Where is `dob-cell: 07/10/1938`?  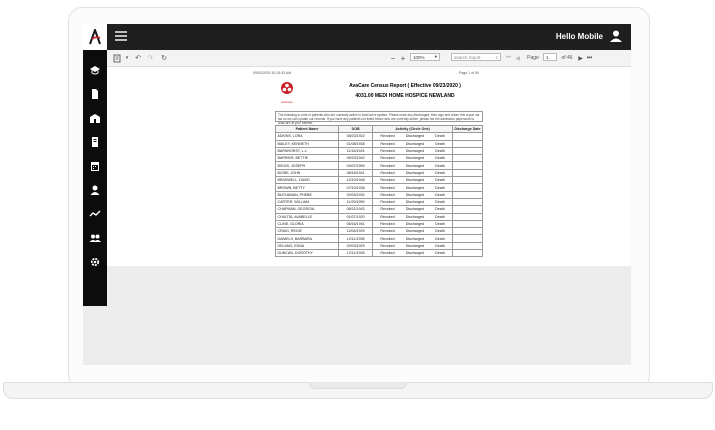 dob-cell: 07/10/1938 is located at coordinates (355, 187).